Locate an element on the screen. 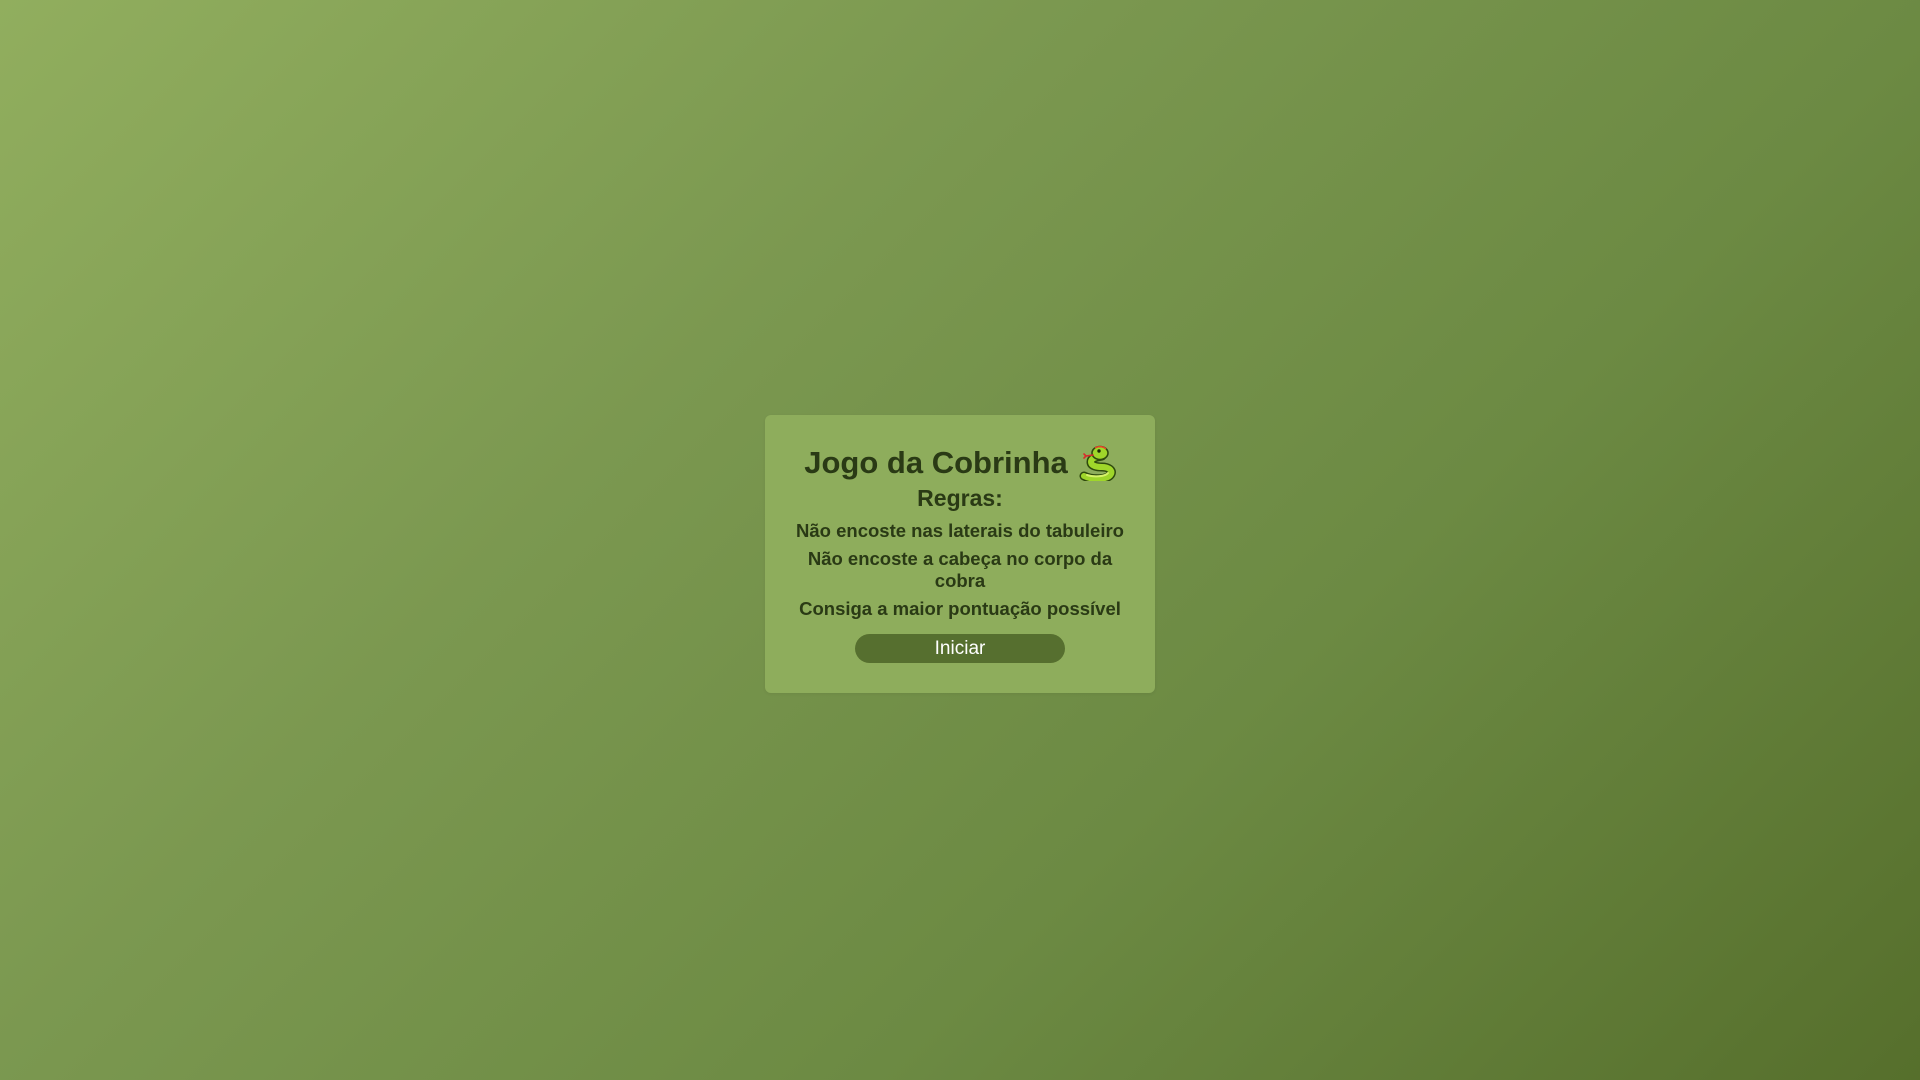 This screenshot has height=1080, width=1920. rules-heading: Regras: is located at coordinates (960, 498).